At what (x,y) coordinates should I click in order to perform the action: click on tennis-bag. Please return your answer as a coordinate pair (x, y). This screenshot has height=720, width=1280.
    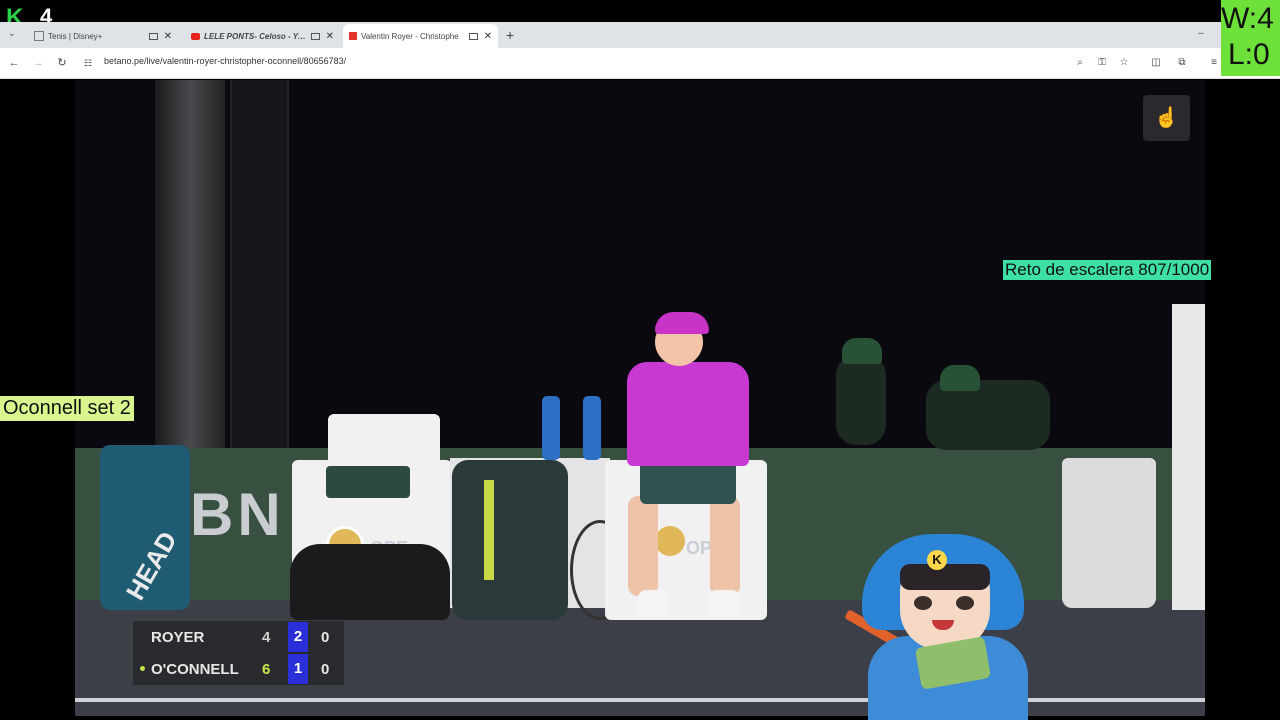
    Looking at the image, I should click on (510, 540).